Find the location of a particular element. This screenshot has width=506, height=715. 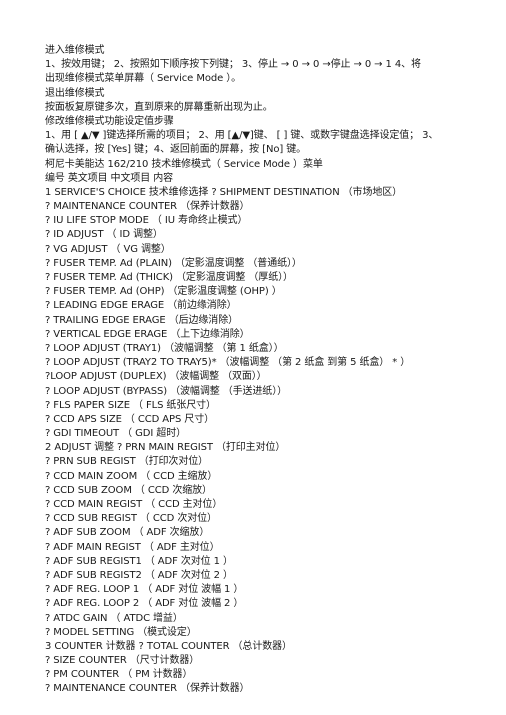

text-line: ? GDI TIMEOUT （ GDI 超时） is located at coordinates (116, 434).